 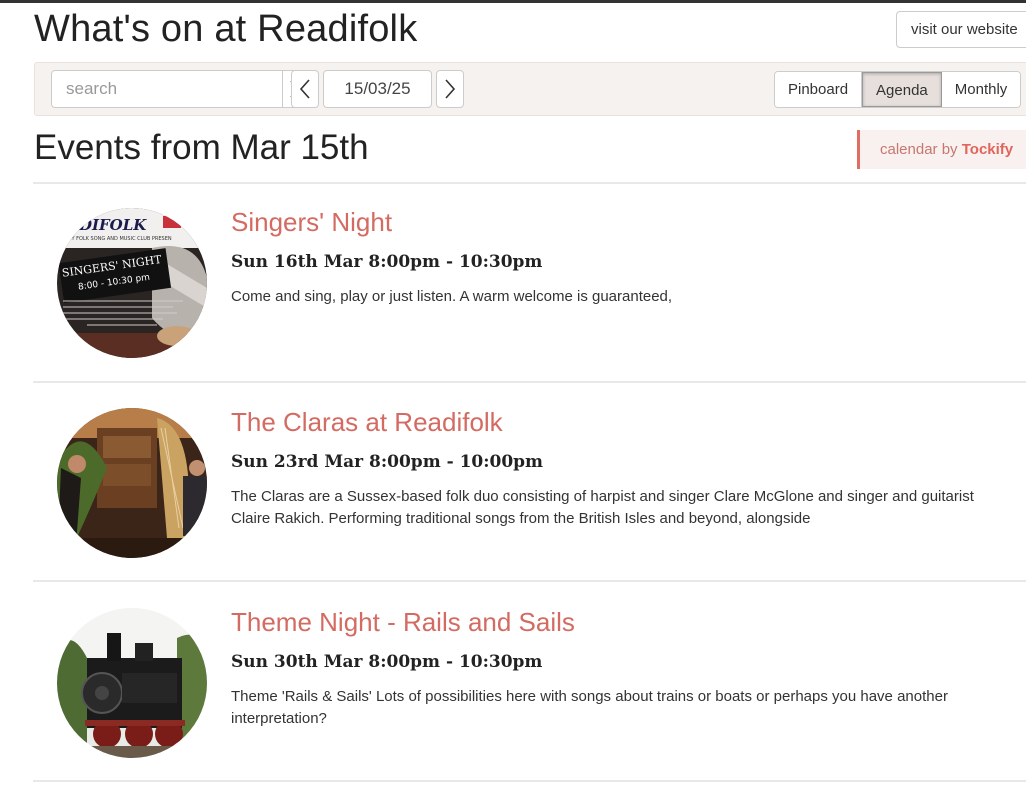 What do you see at coordinates (387, 262) in the screenshot?
I see `event-time: Sun 16th Mar 8:00pm - 10:30pm` at bounding box center [387, 262].